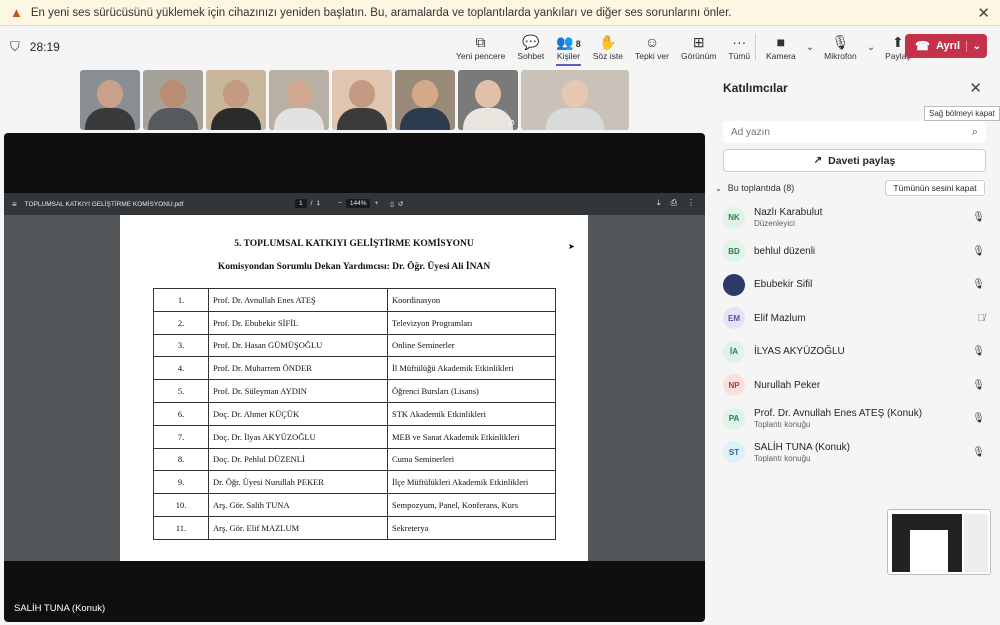  I want to click on mic-options-chevron-icon: ⌄, so click(871, 47).